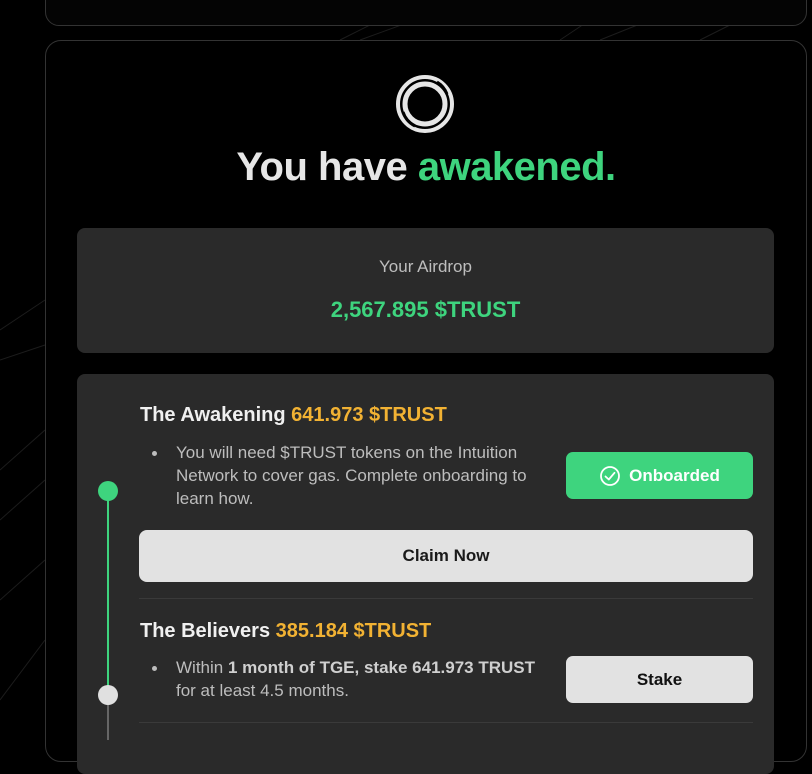 Image resolution: width=812 pixels, height=774 pixels. I want to click on timeline-progress-line, so click(108, 596).